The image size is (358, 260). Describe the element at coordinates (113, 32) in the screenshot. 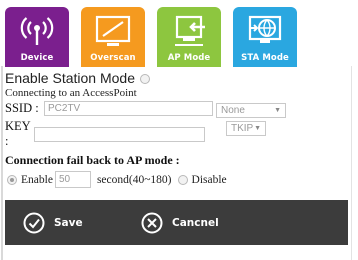

I see `overscan-icon` at that location.